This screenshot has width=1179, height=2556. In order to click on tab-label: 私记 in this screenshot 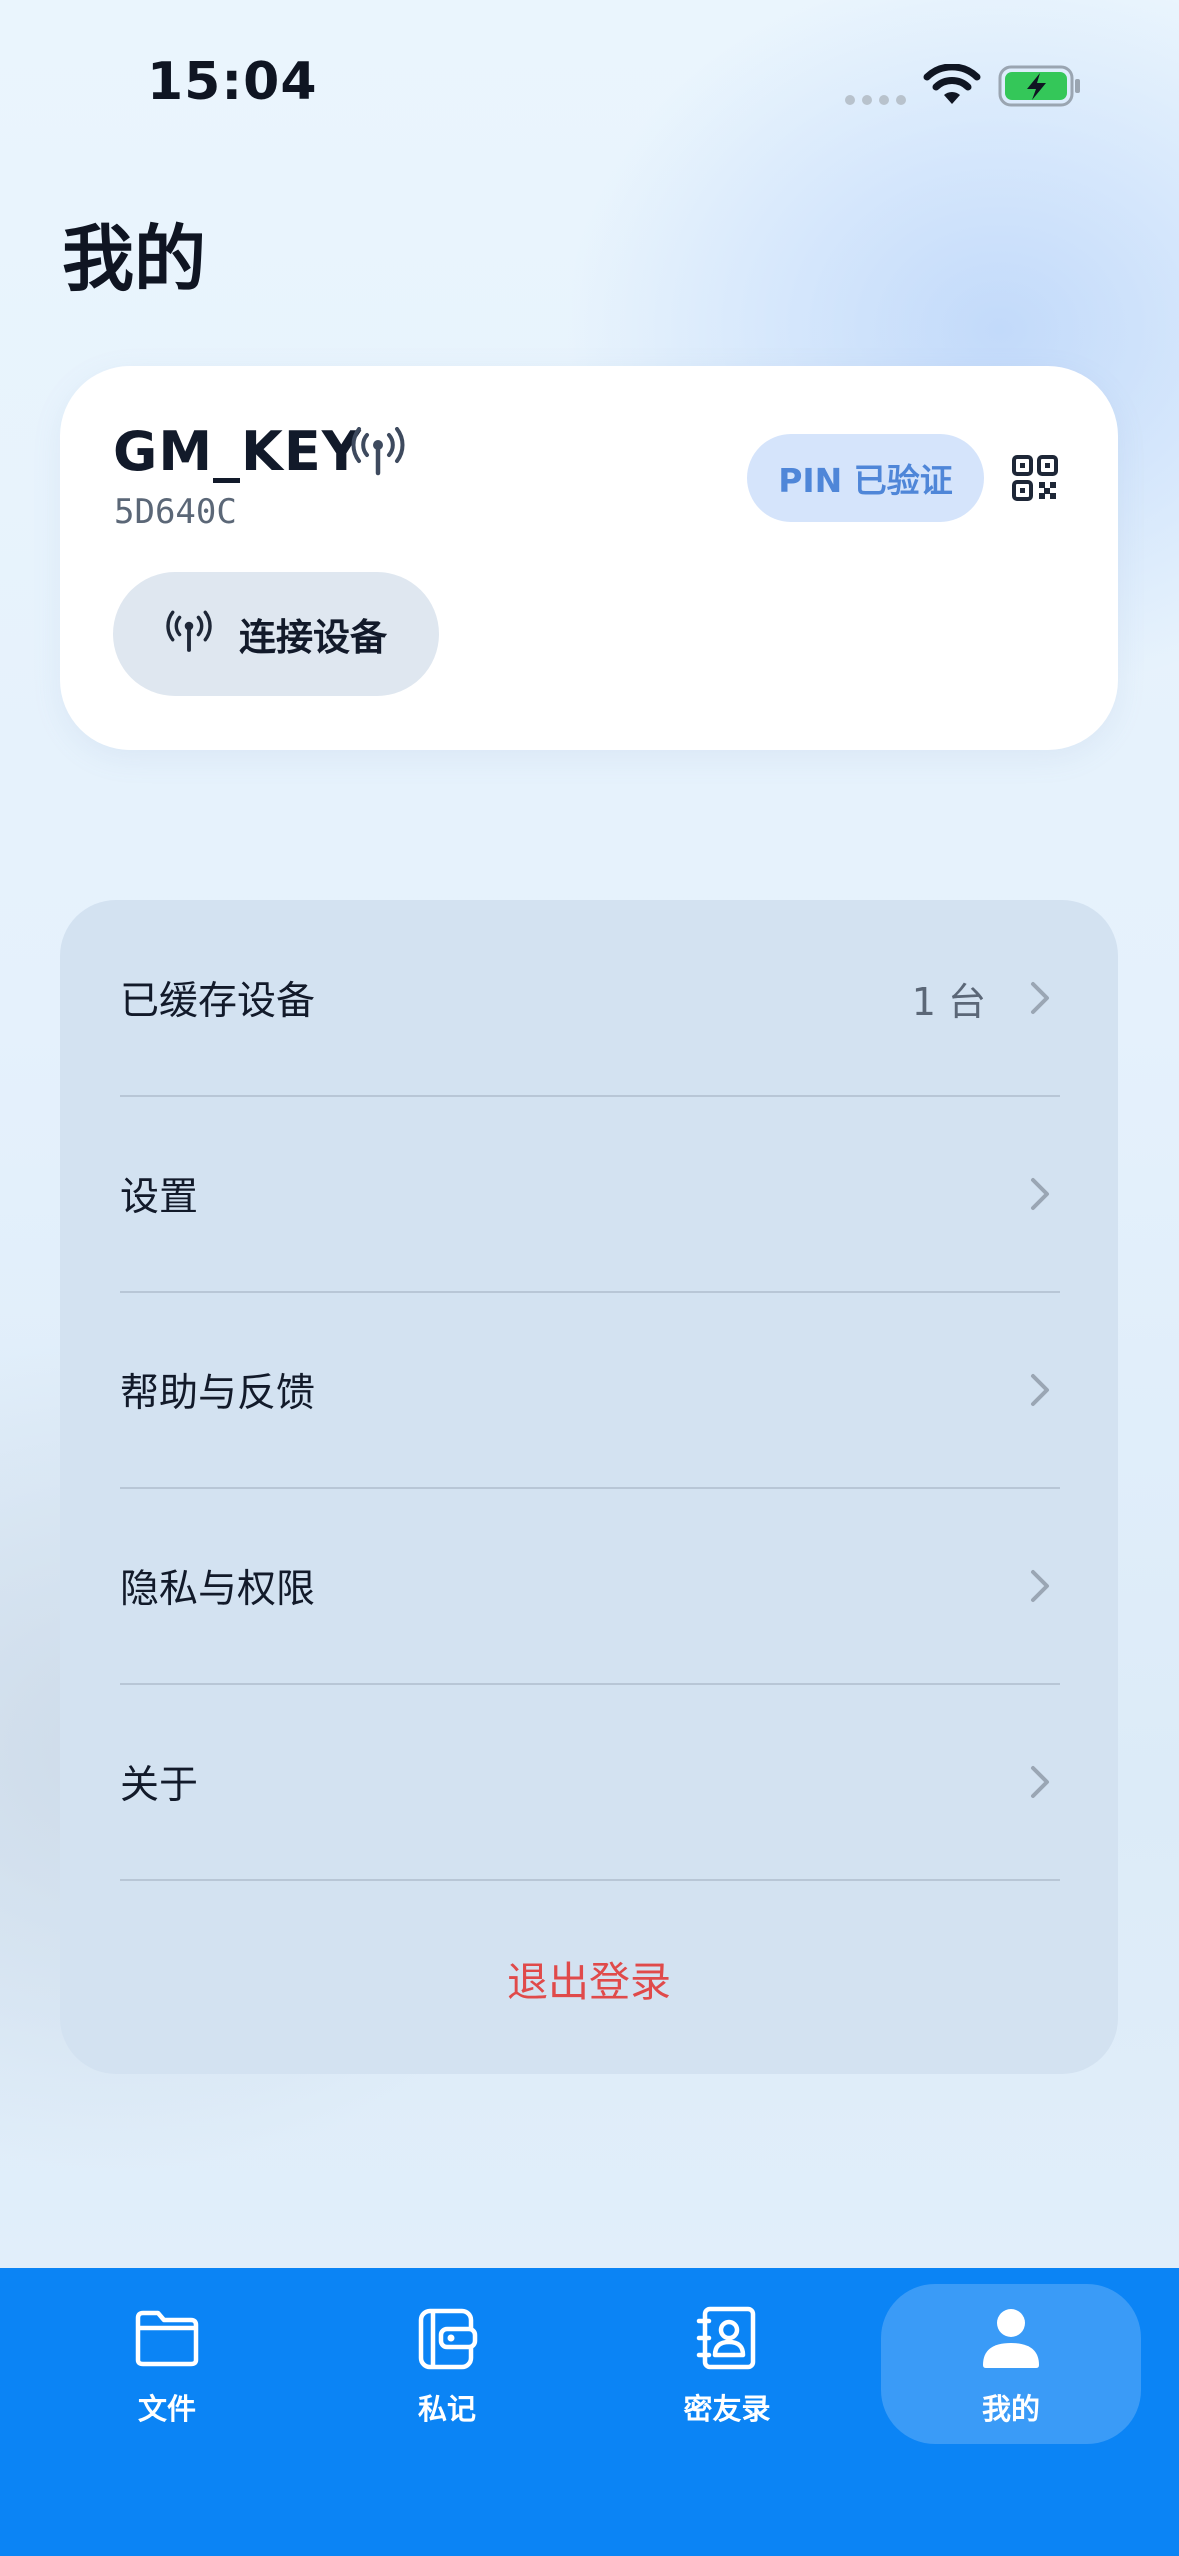, I will do `click(446, 2409)`.